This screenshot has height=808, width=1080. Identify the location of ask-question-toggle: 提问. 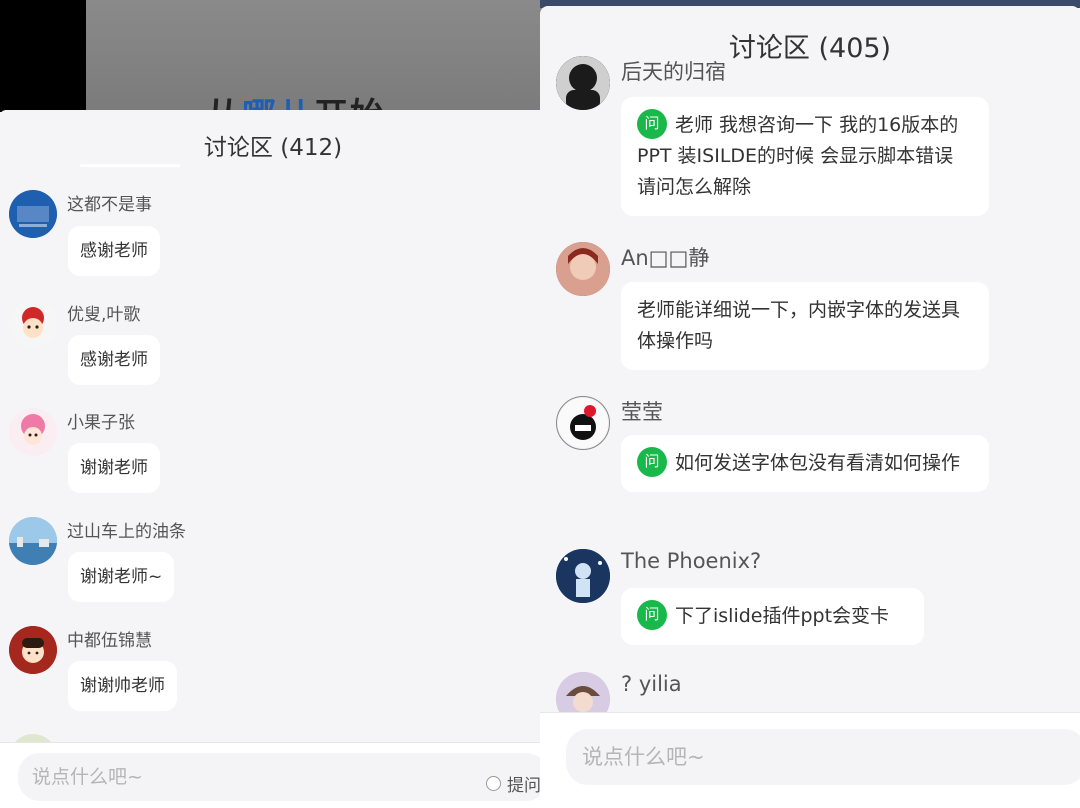
(513, 783).